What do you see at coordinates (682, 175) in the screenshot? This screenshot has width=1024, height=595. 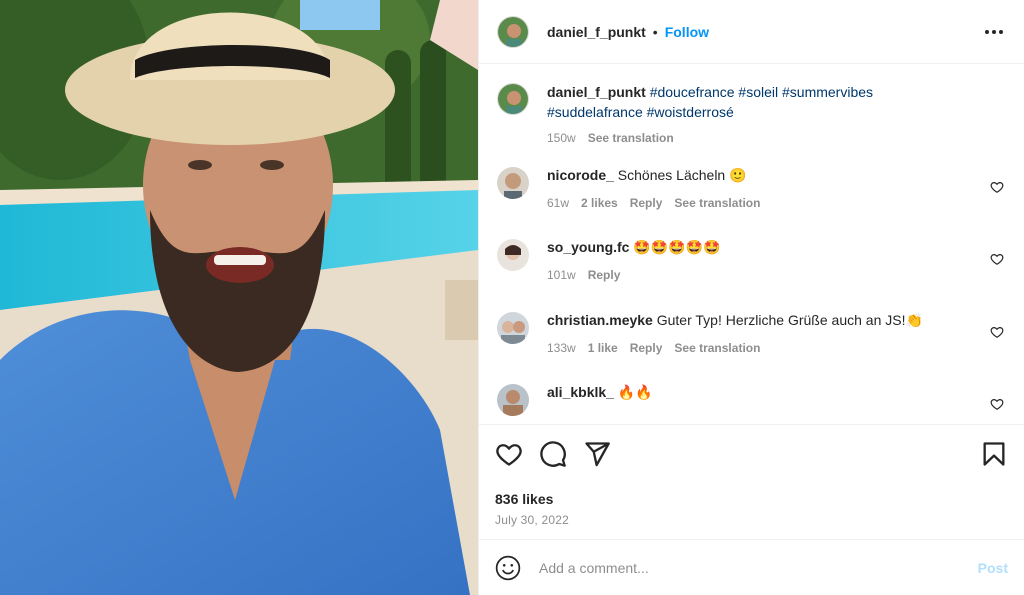 I see `comment-text: Schönes Lächeln 🙂` at bounding box center [682, 175].